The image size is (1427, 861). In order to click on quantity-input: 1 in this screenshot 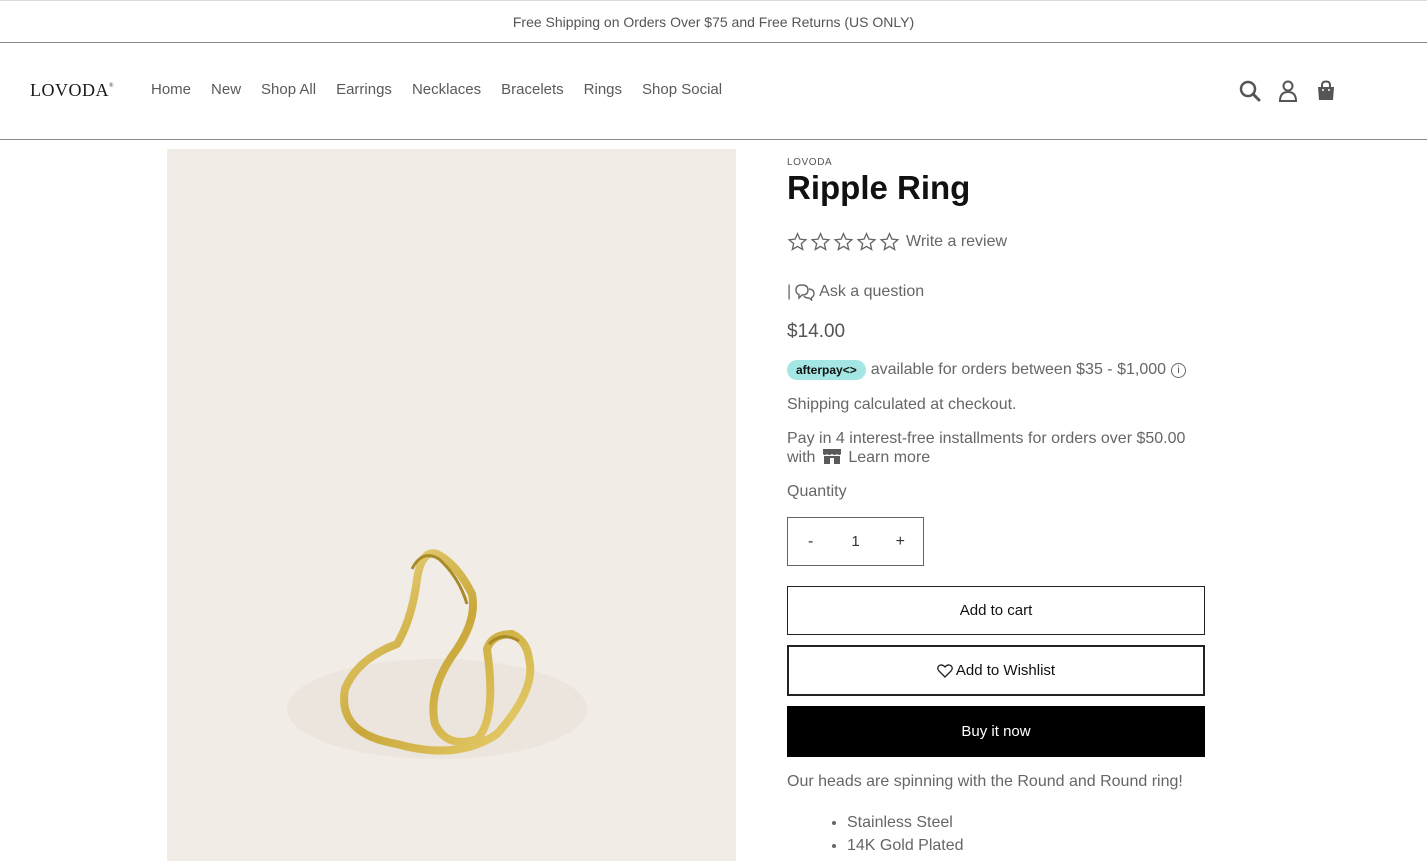, I will do `click(855, 541)`.